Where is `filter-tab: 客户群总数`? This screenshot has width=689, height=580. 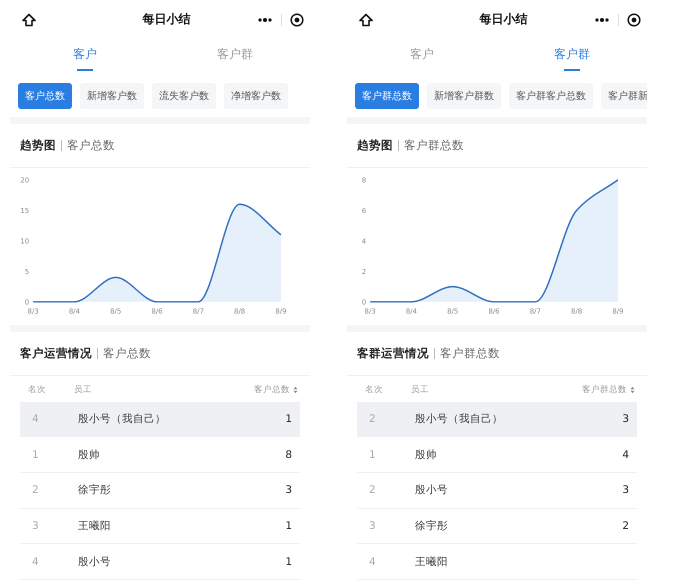
filter-tab: 客户群总数 is located at coordinates (387, 96).